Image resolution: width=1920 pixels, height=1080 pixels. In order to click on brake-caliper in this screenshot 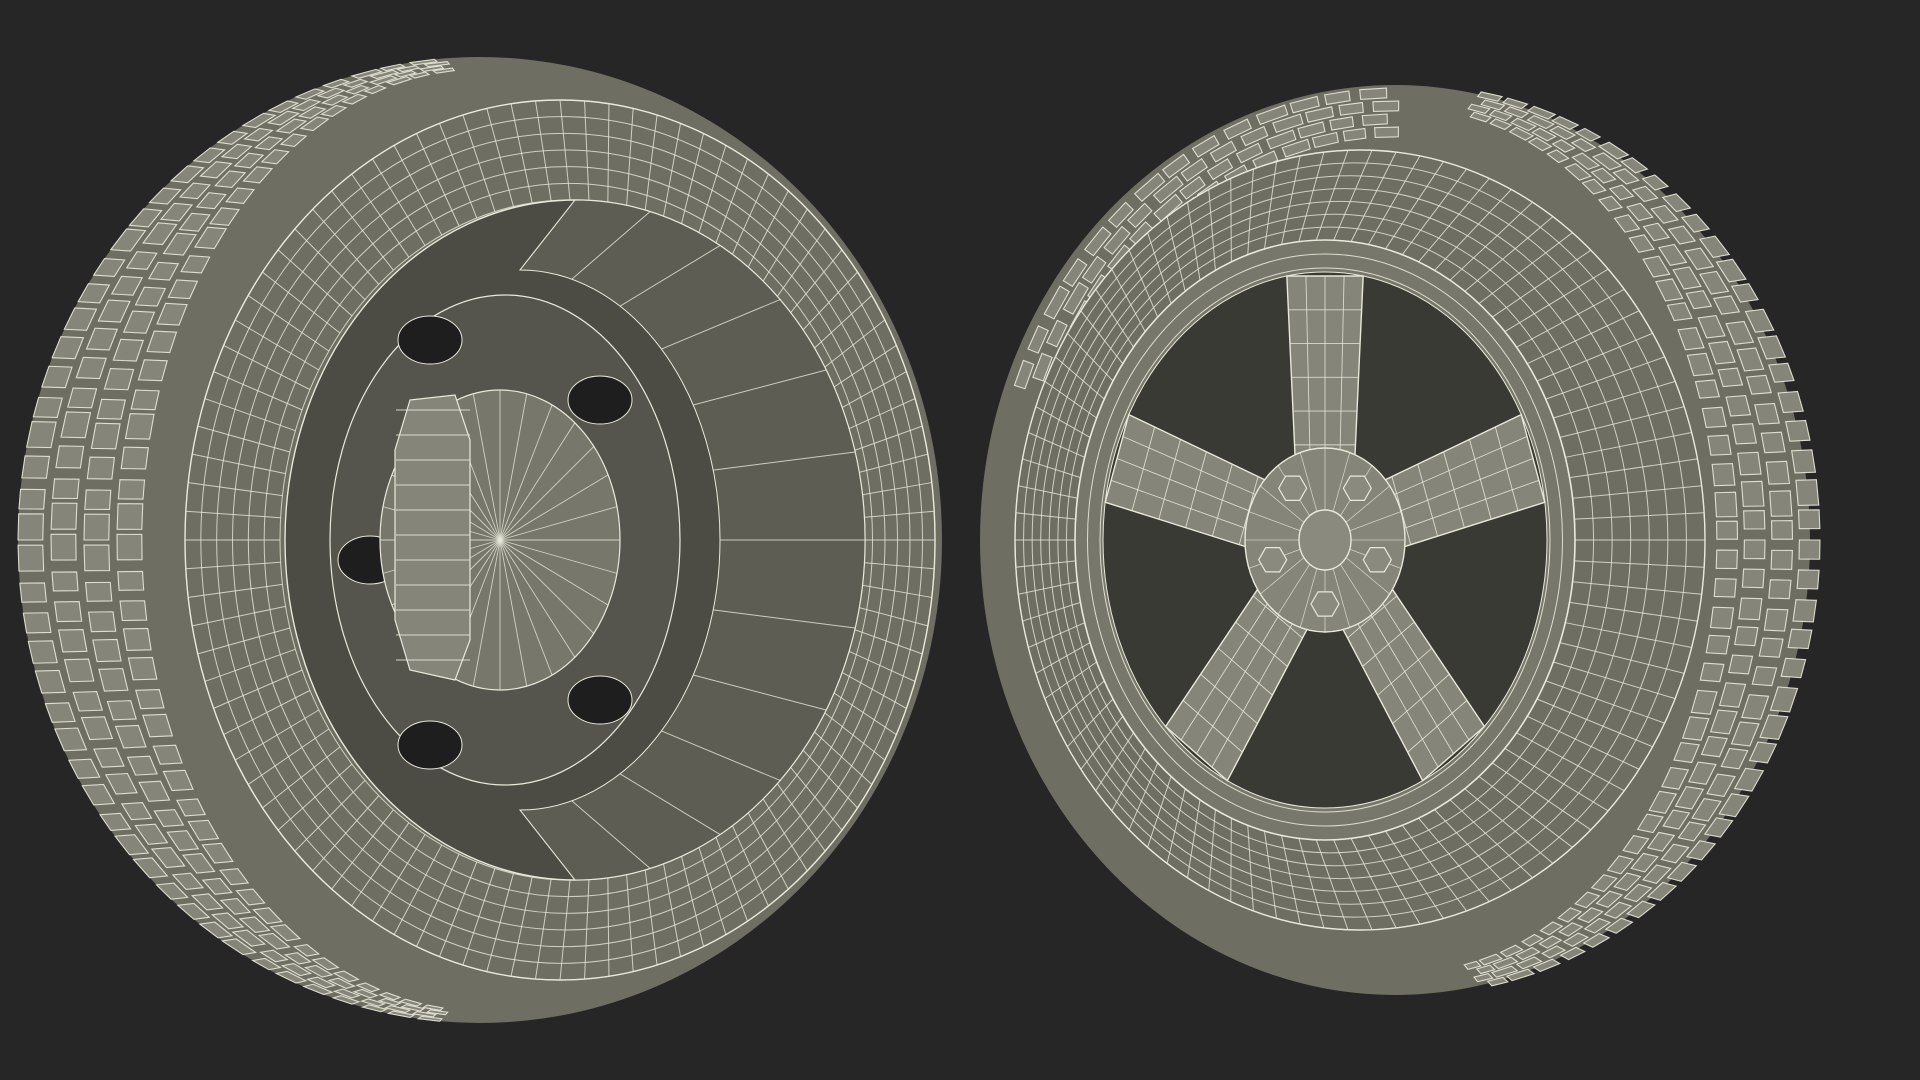, I will do `click(432, 537)`.